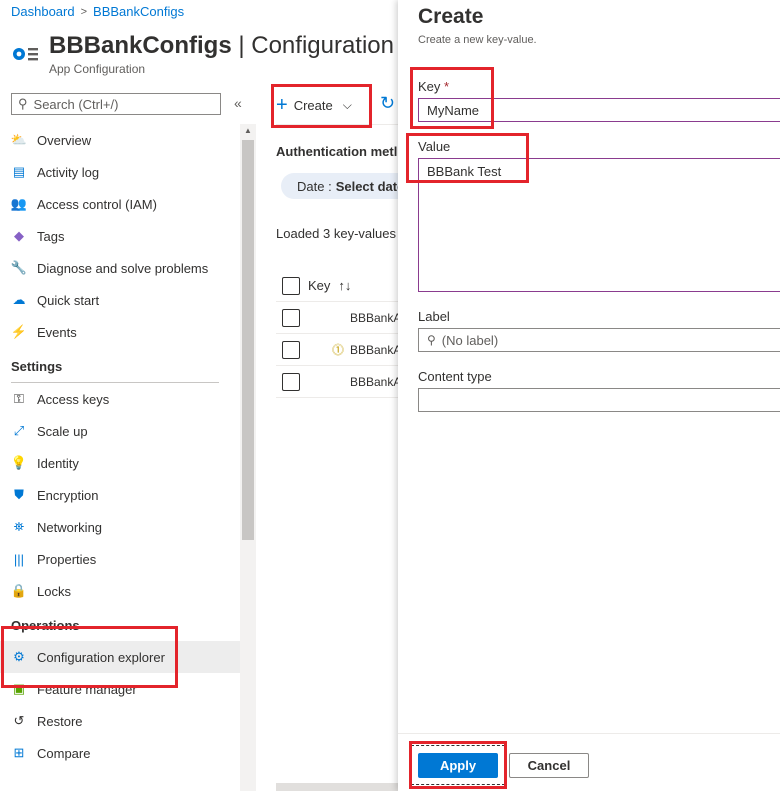 Image resolution: width=780 pixels, height=791 pixels. I want to click on feature-manager-icon: ▣, so click(19, 688).